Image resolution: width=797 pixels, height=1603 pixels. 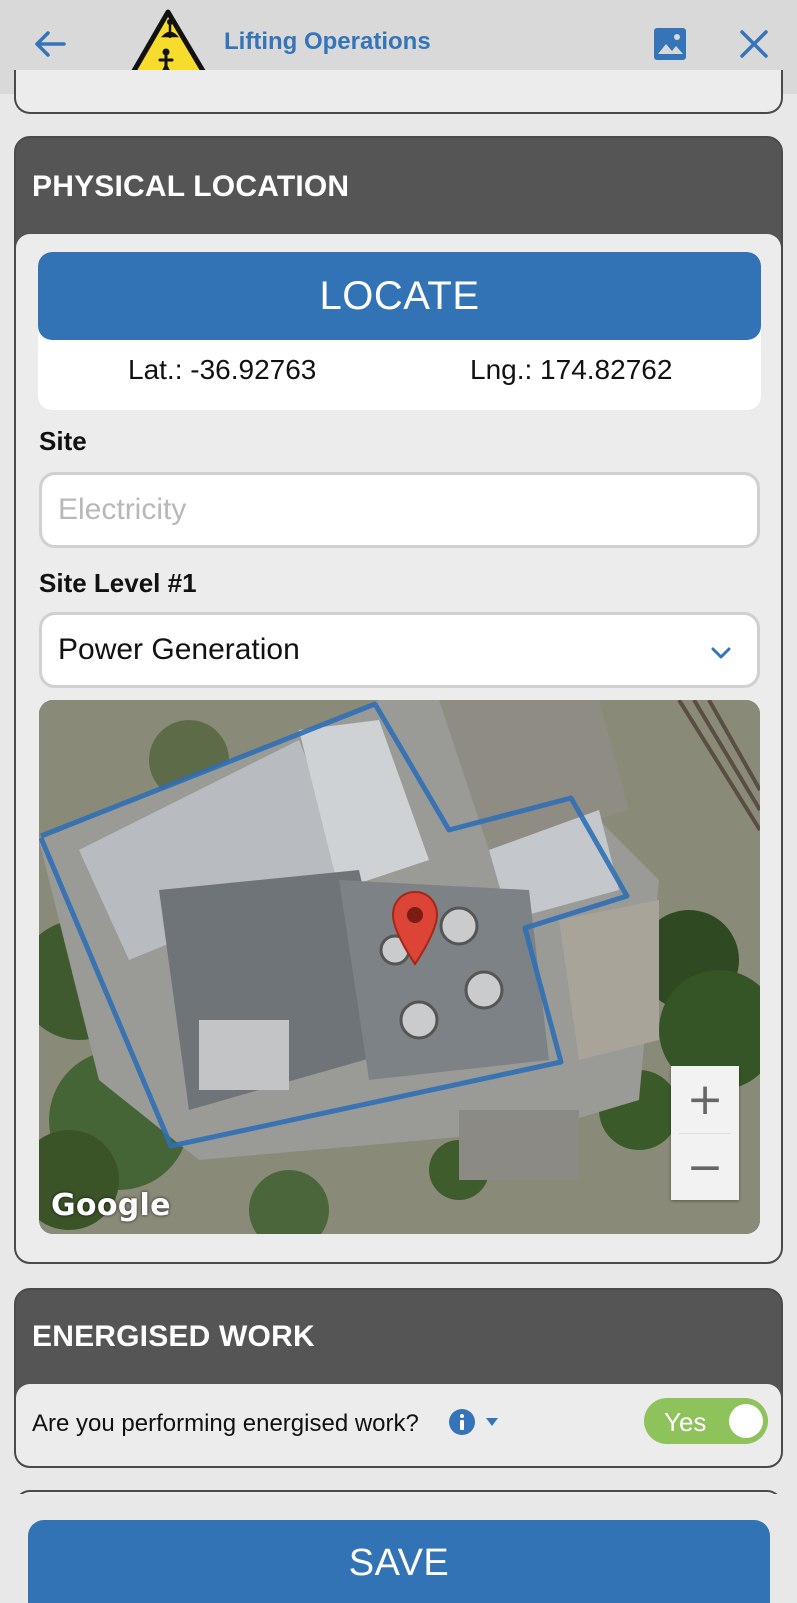 I want to click on info-icon, so click(x=462, y=1422).